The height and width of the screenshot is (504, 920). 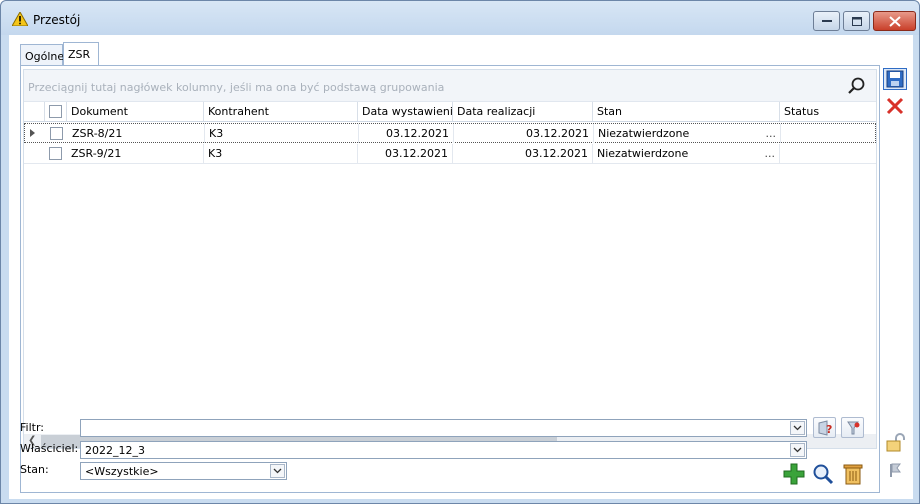 I want to click on preview-button, so click(x=823, y=474).